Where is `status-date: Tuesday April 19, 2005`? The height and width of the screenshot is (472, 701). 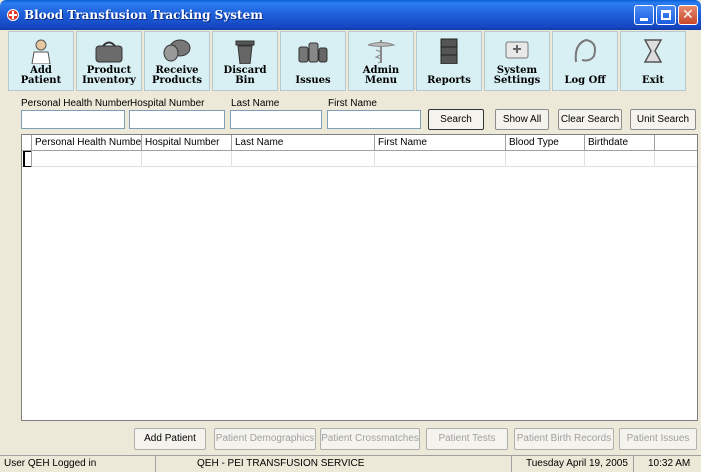 status-date: Tuesday April 19, 2005 is located at coordinates (573, 464).